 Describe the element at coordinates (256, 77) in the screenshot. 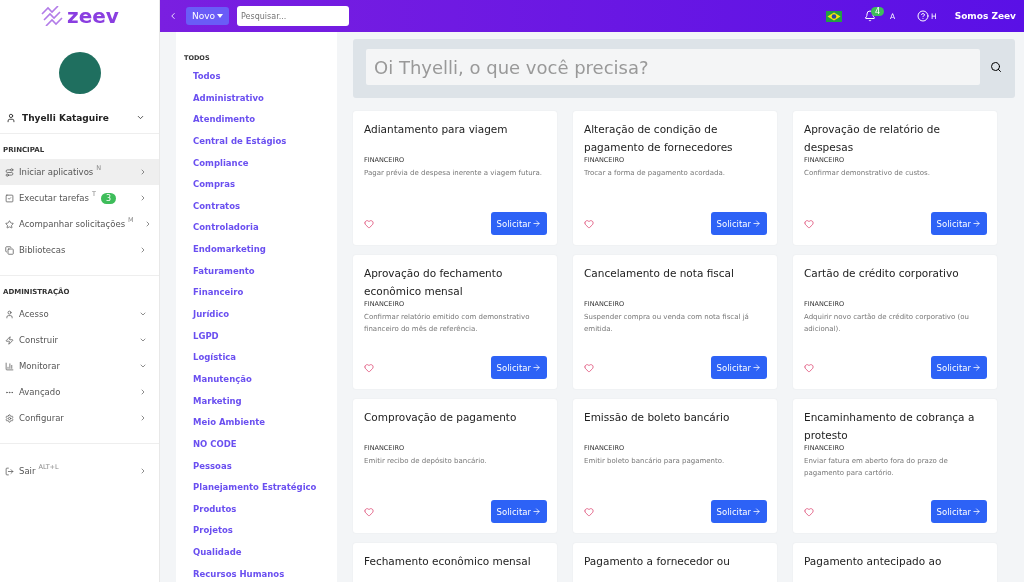

I see `category-link: Todos` at that location.